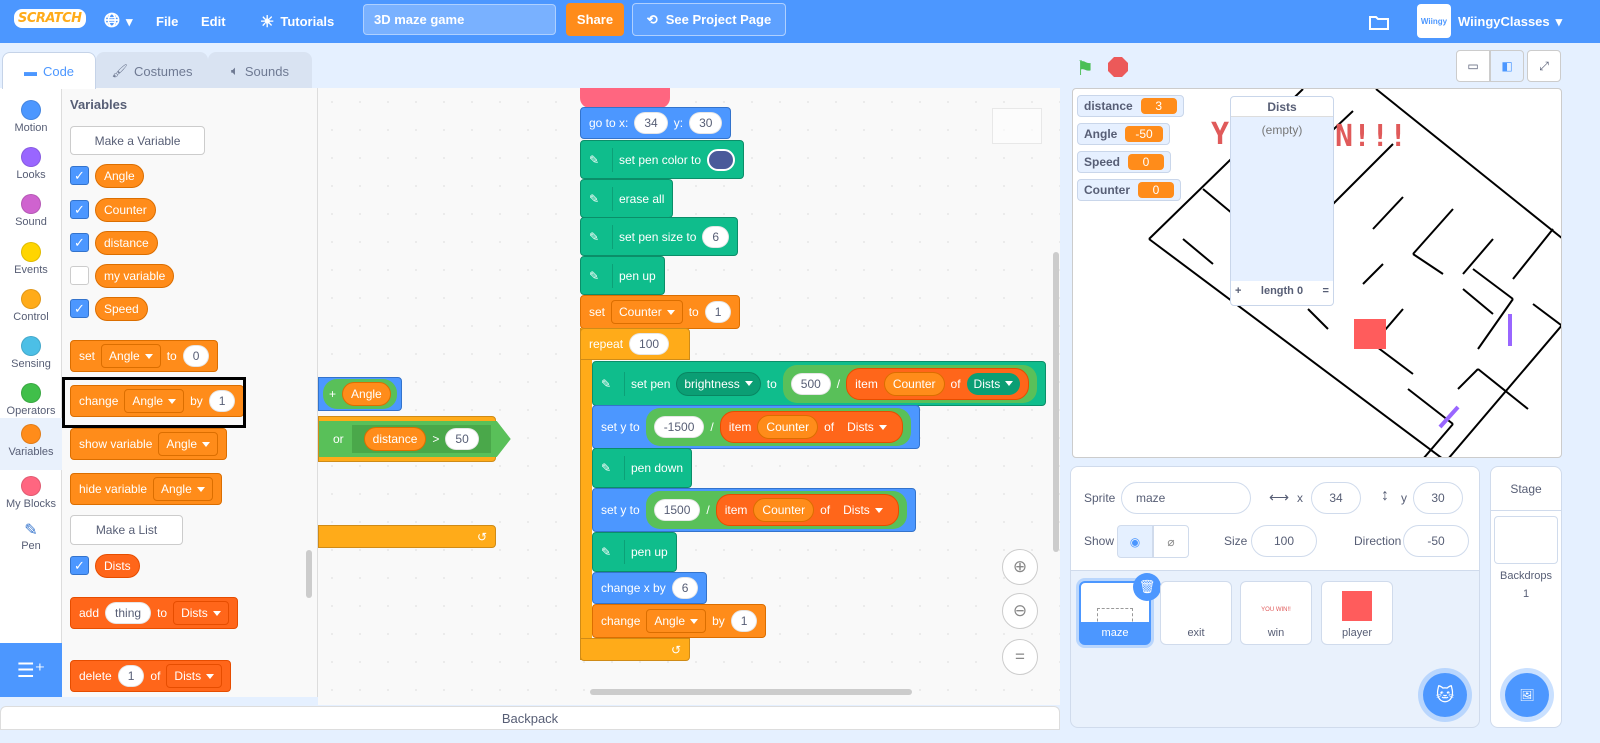  I want to click on add-backdrop-button: 🖼︎, so click(1527, 695).